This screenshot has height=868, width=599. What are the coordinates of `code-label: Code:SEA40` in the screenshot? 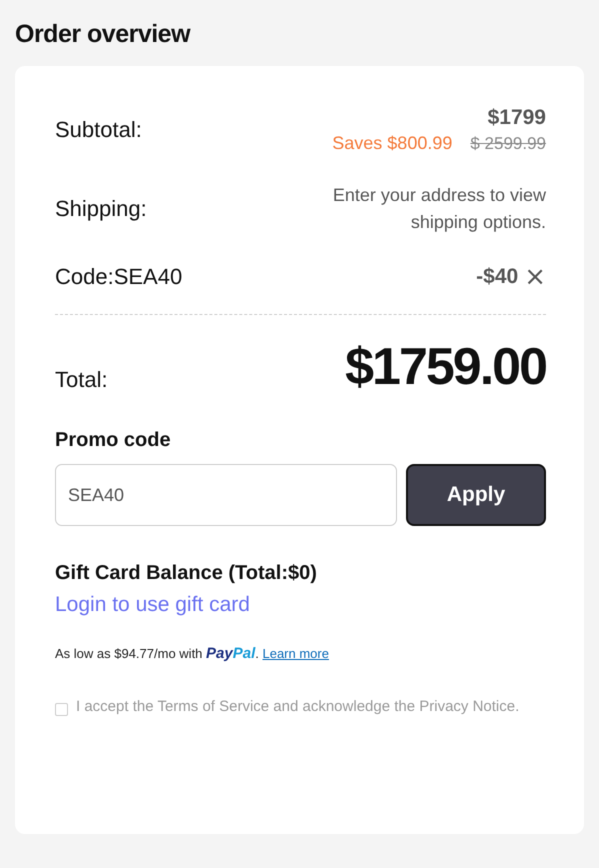 It's located at (118, 277).